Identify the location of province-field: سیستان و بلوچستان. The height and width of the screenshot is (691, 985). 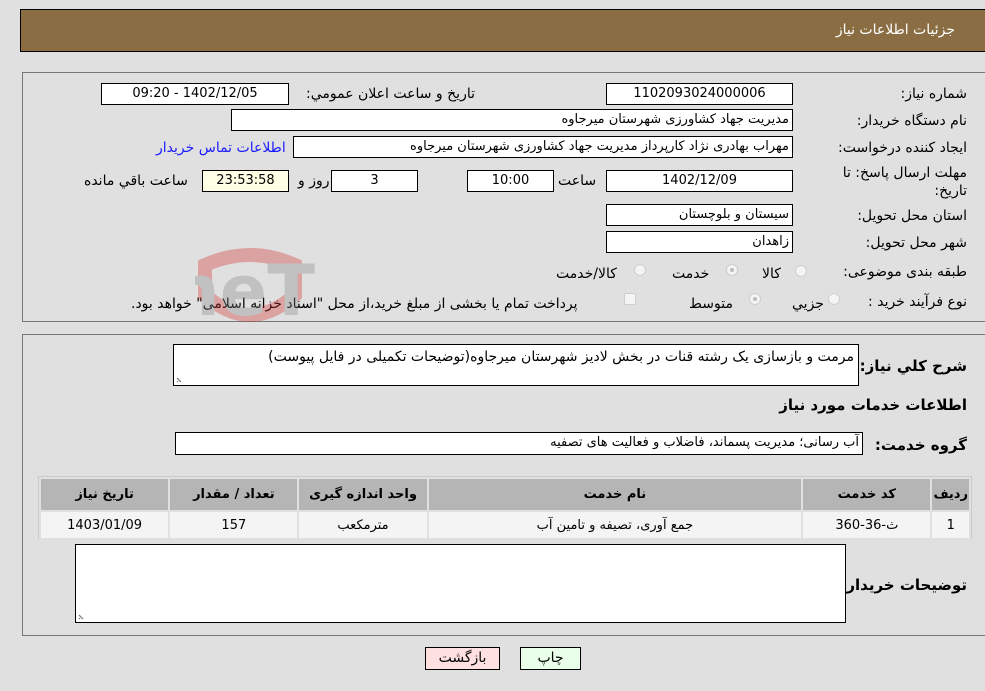
(699, 215).